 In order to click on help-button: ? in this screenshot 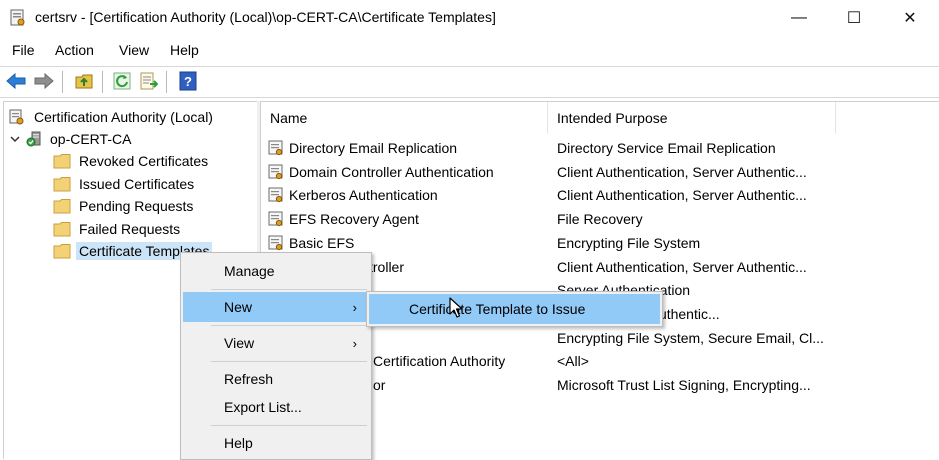, I will do `click(188, 81)`.